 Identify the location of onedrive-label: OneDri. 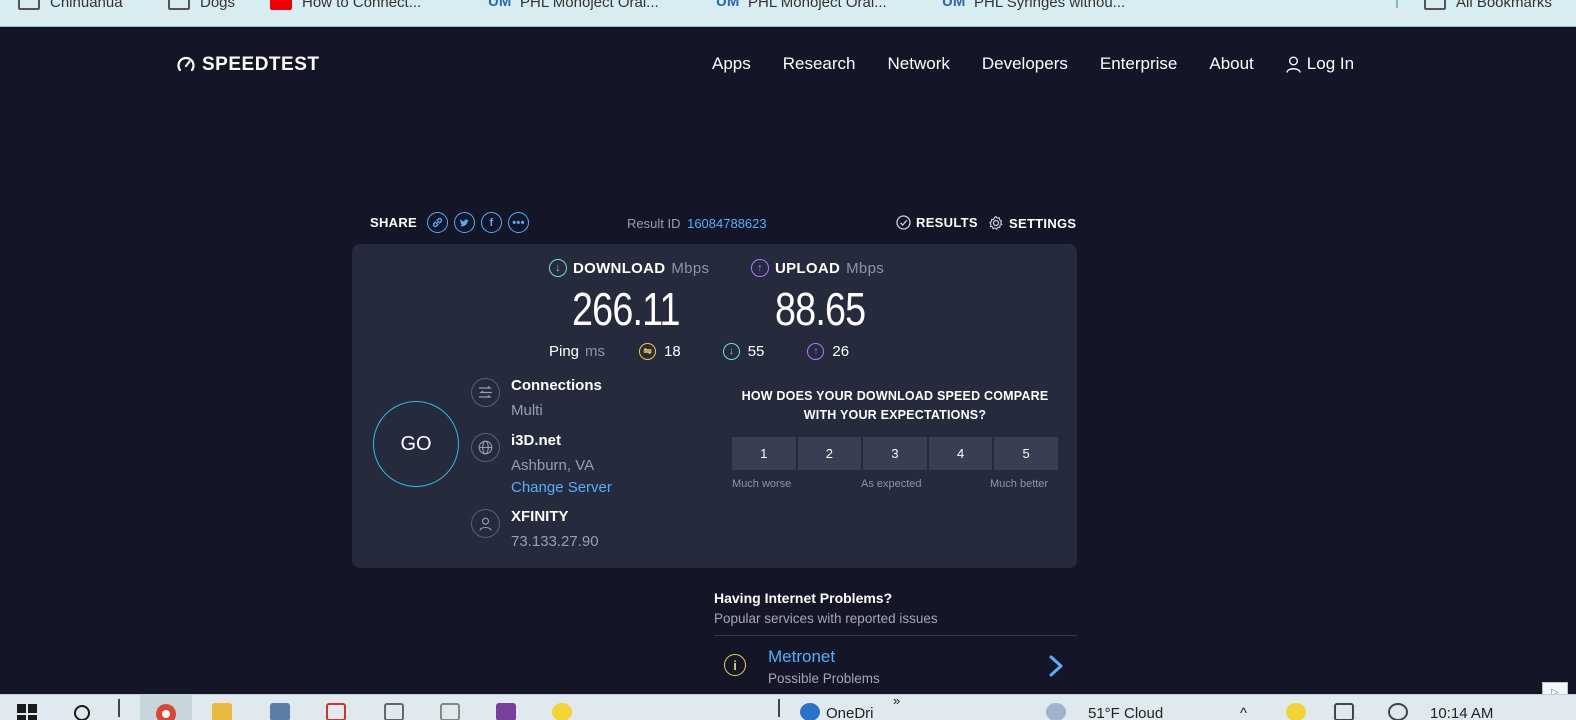
(850, 712).